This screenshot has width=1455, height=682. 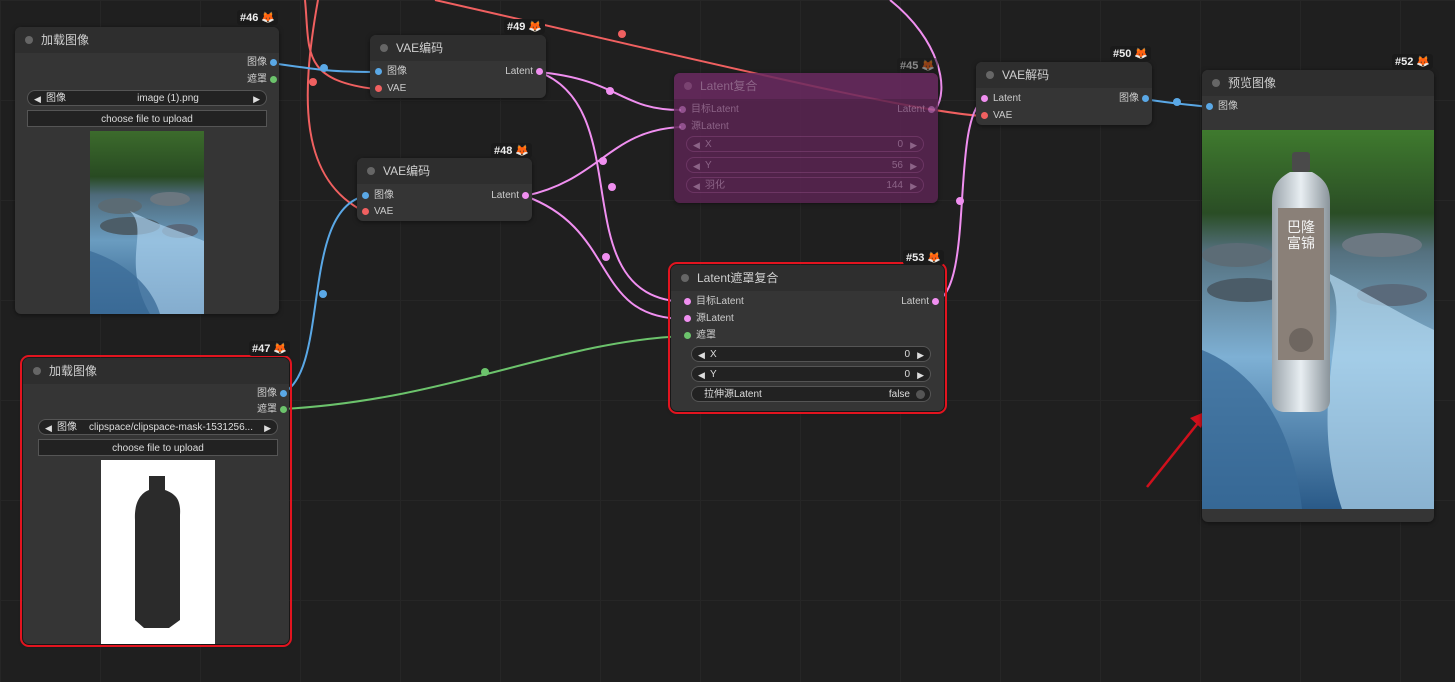 I want to click on node-title-bar: 预览图像, so click(x=1318, y=83).